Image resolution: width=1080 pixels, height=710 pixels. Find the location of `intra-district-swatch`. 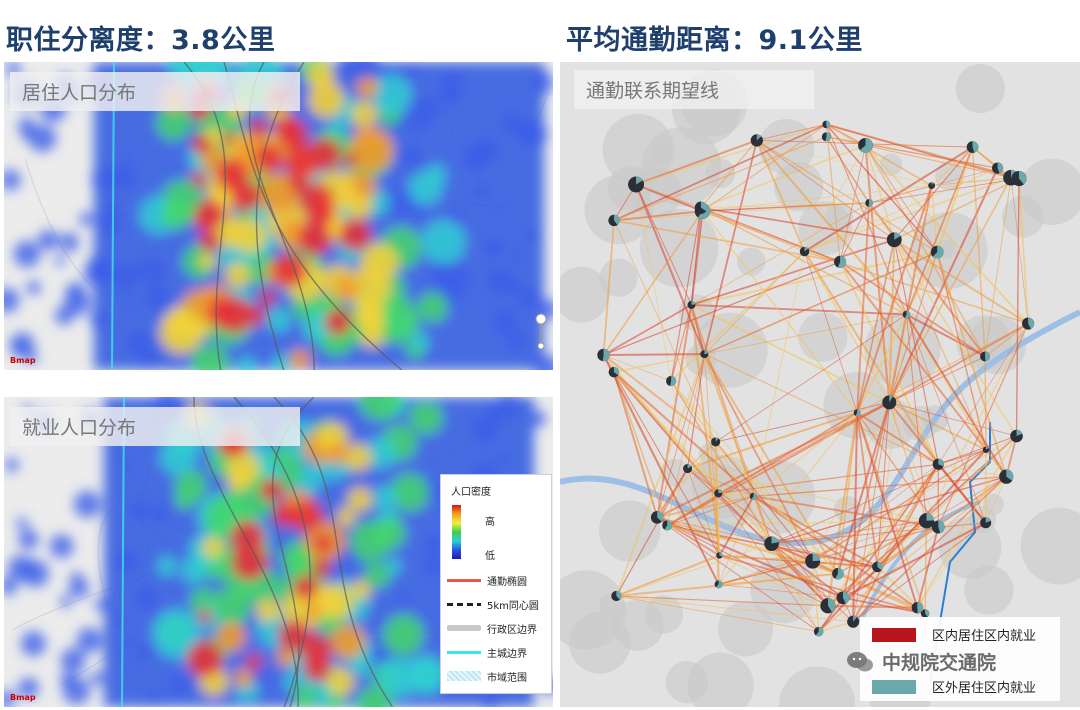

intra-district-swatch is located at coordinates (894, 634).